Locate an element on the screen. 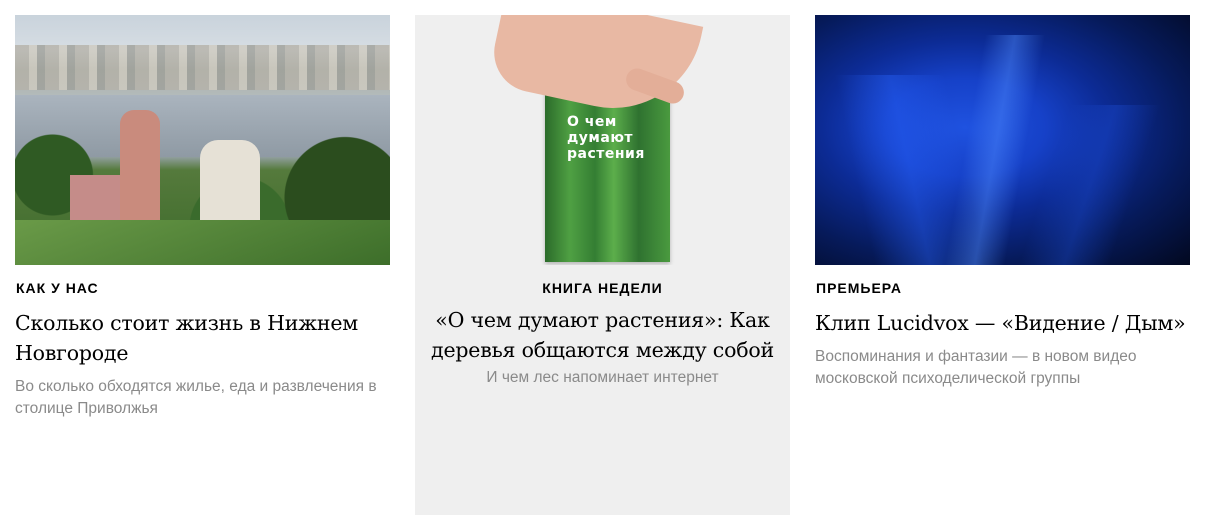  article-rubric: Как у нас is located at coordinates (202, 288).